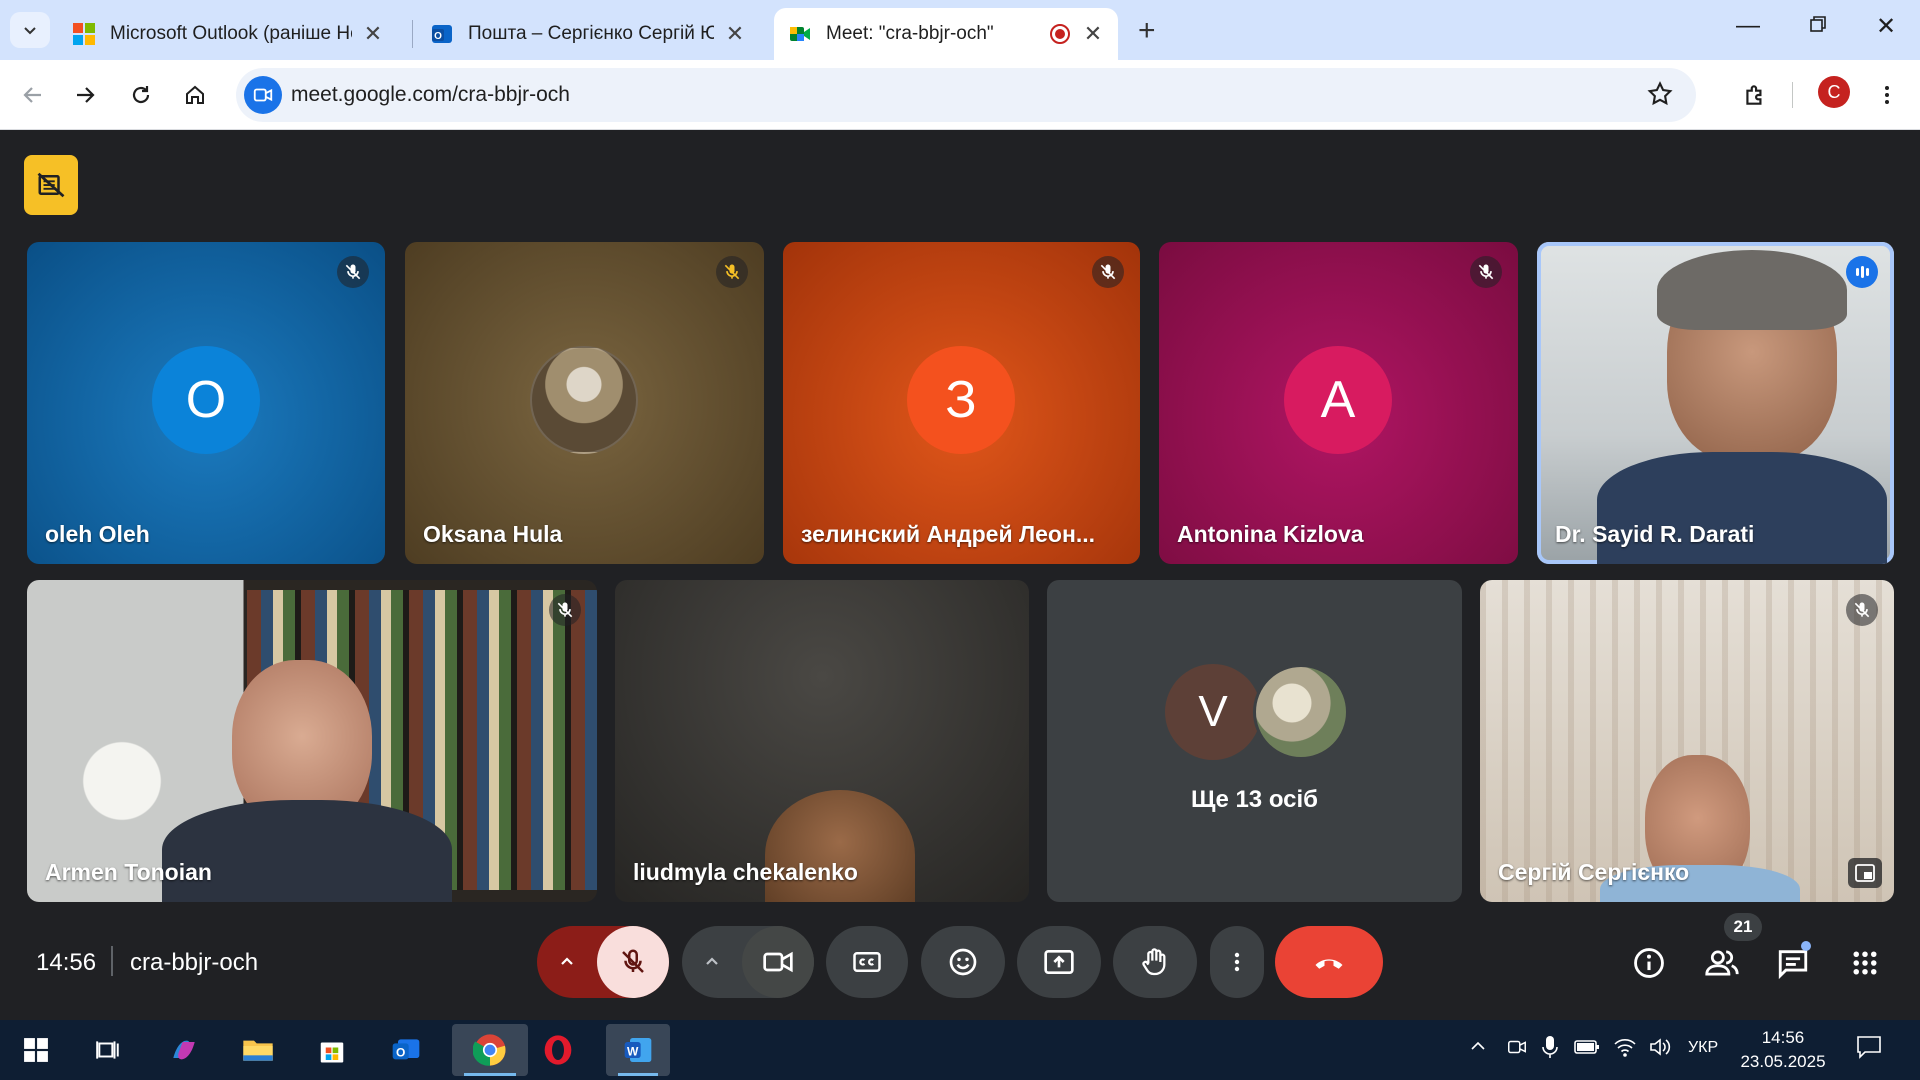  Describe the element at coordinates (1818, 26) in the screenshot. I see `restore-button` at that location.